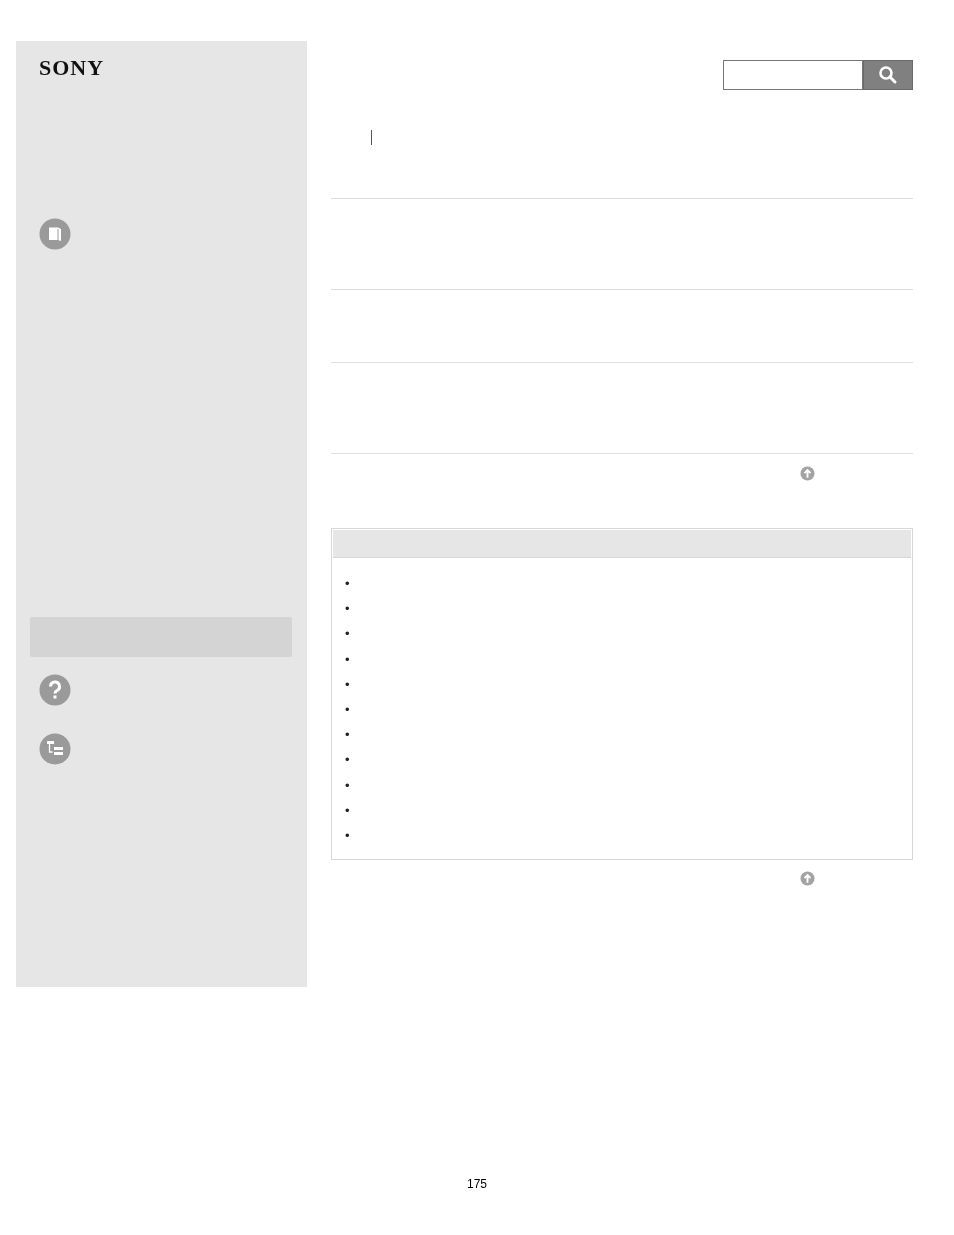 The image size is (954, 1235). What do you see at coordinates (72, 68) in the screenshot?
I see `sony-logo: SONY` at bounding box center [72, 68].